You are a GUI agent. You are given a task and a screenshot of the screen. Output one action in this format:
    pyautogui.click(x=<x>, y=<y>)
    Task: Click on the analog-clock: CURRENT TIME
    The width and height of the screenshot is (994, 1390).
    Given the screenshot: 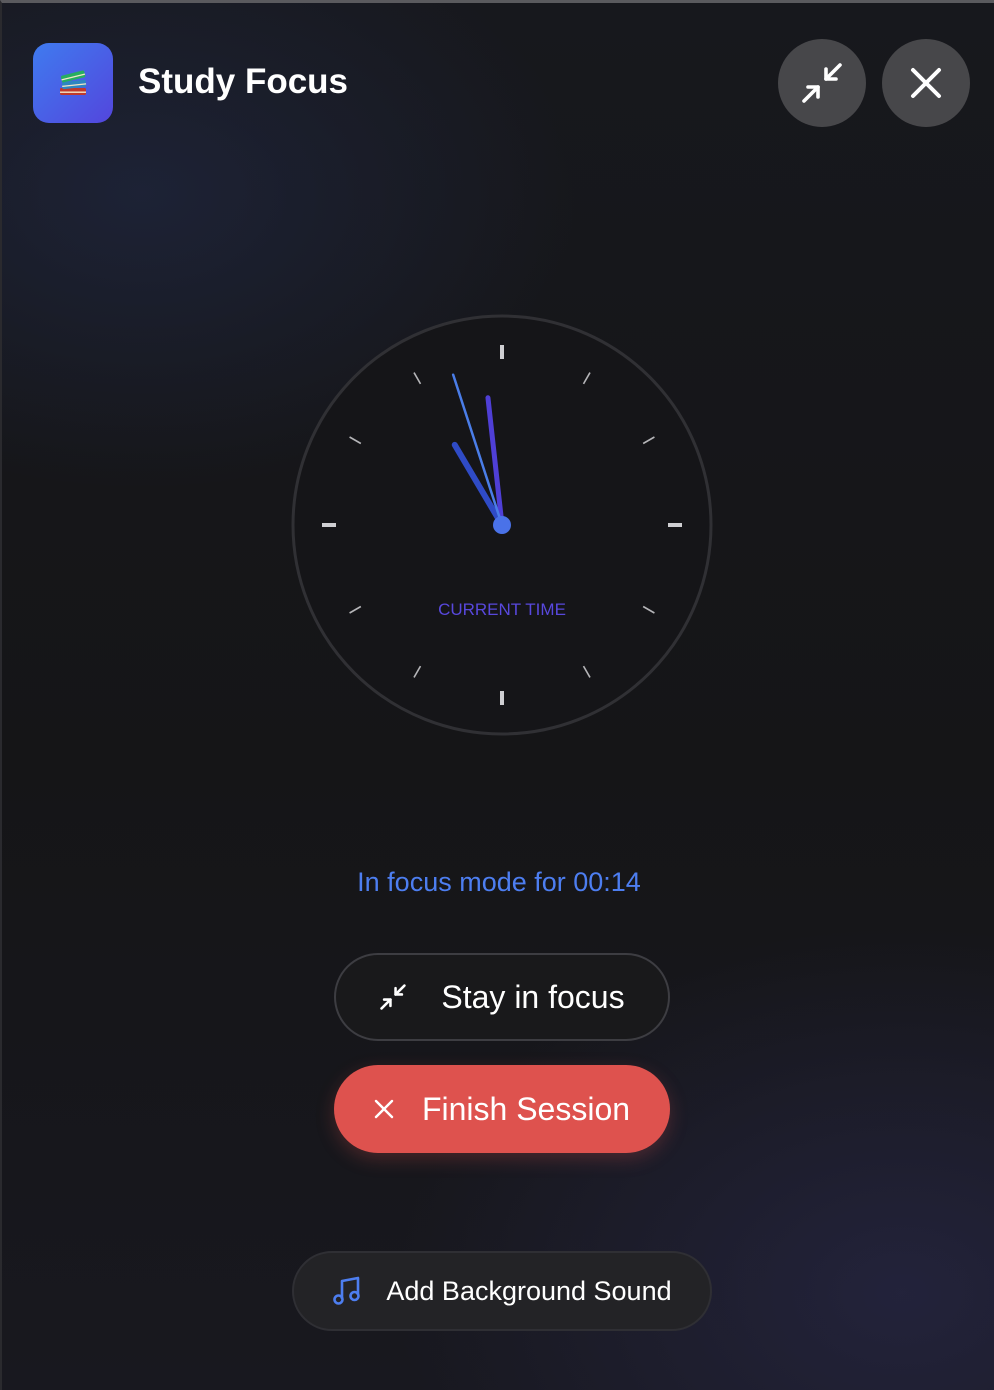 What is the action you would take?
    pyautogui.click(x=502, y=525)
    